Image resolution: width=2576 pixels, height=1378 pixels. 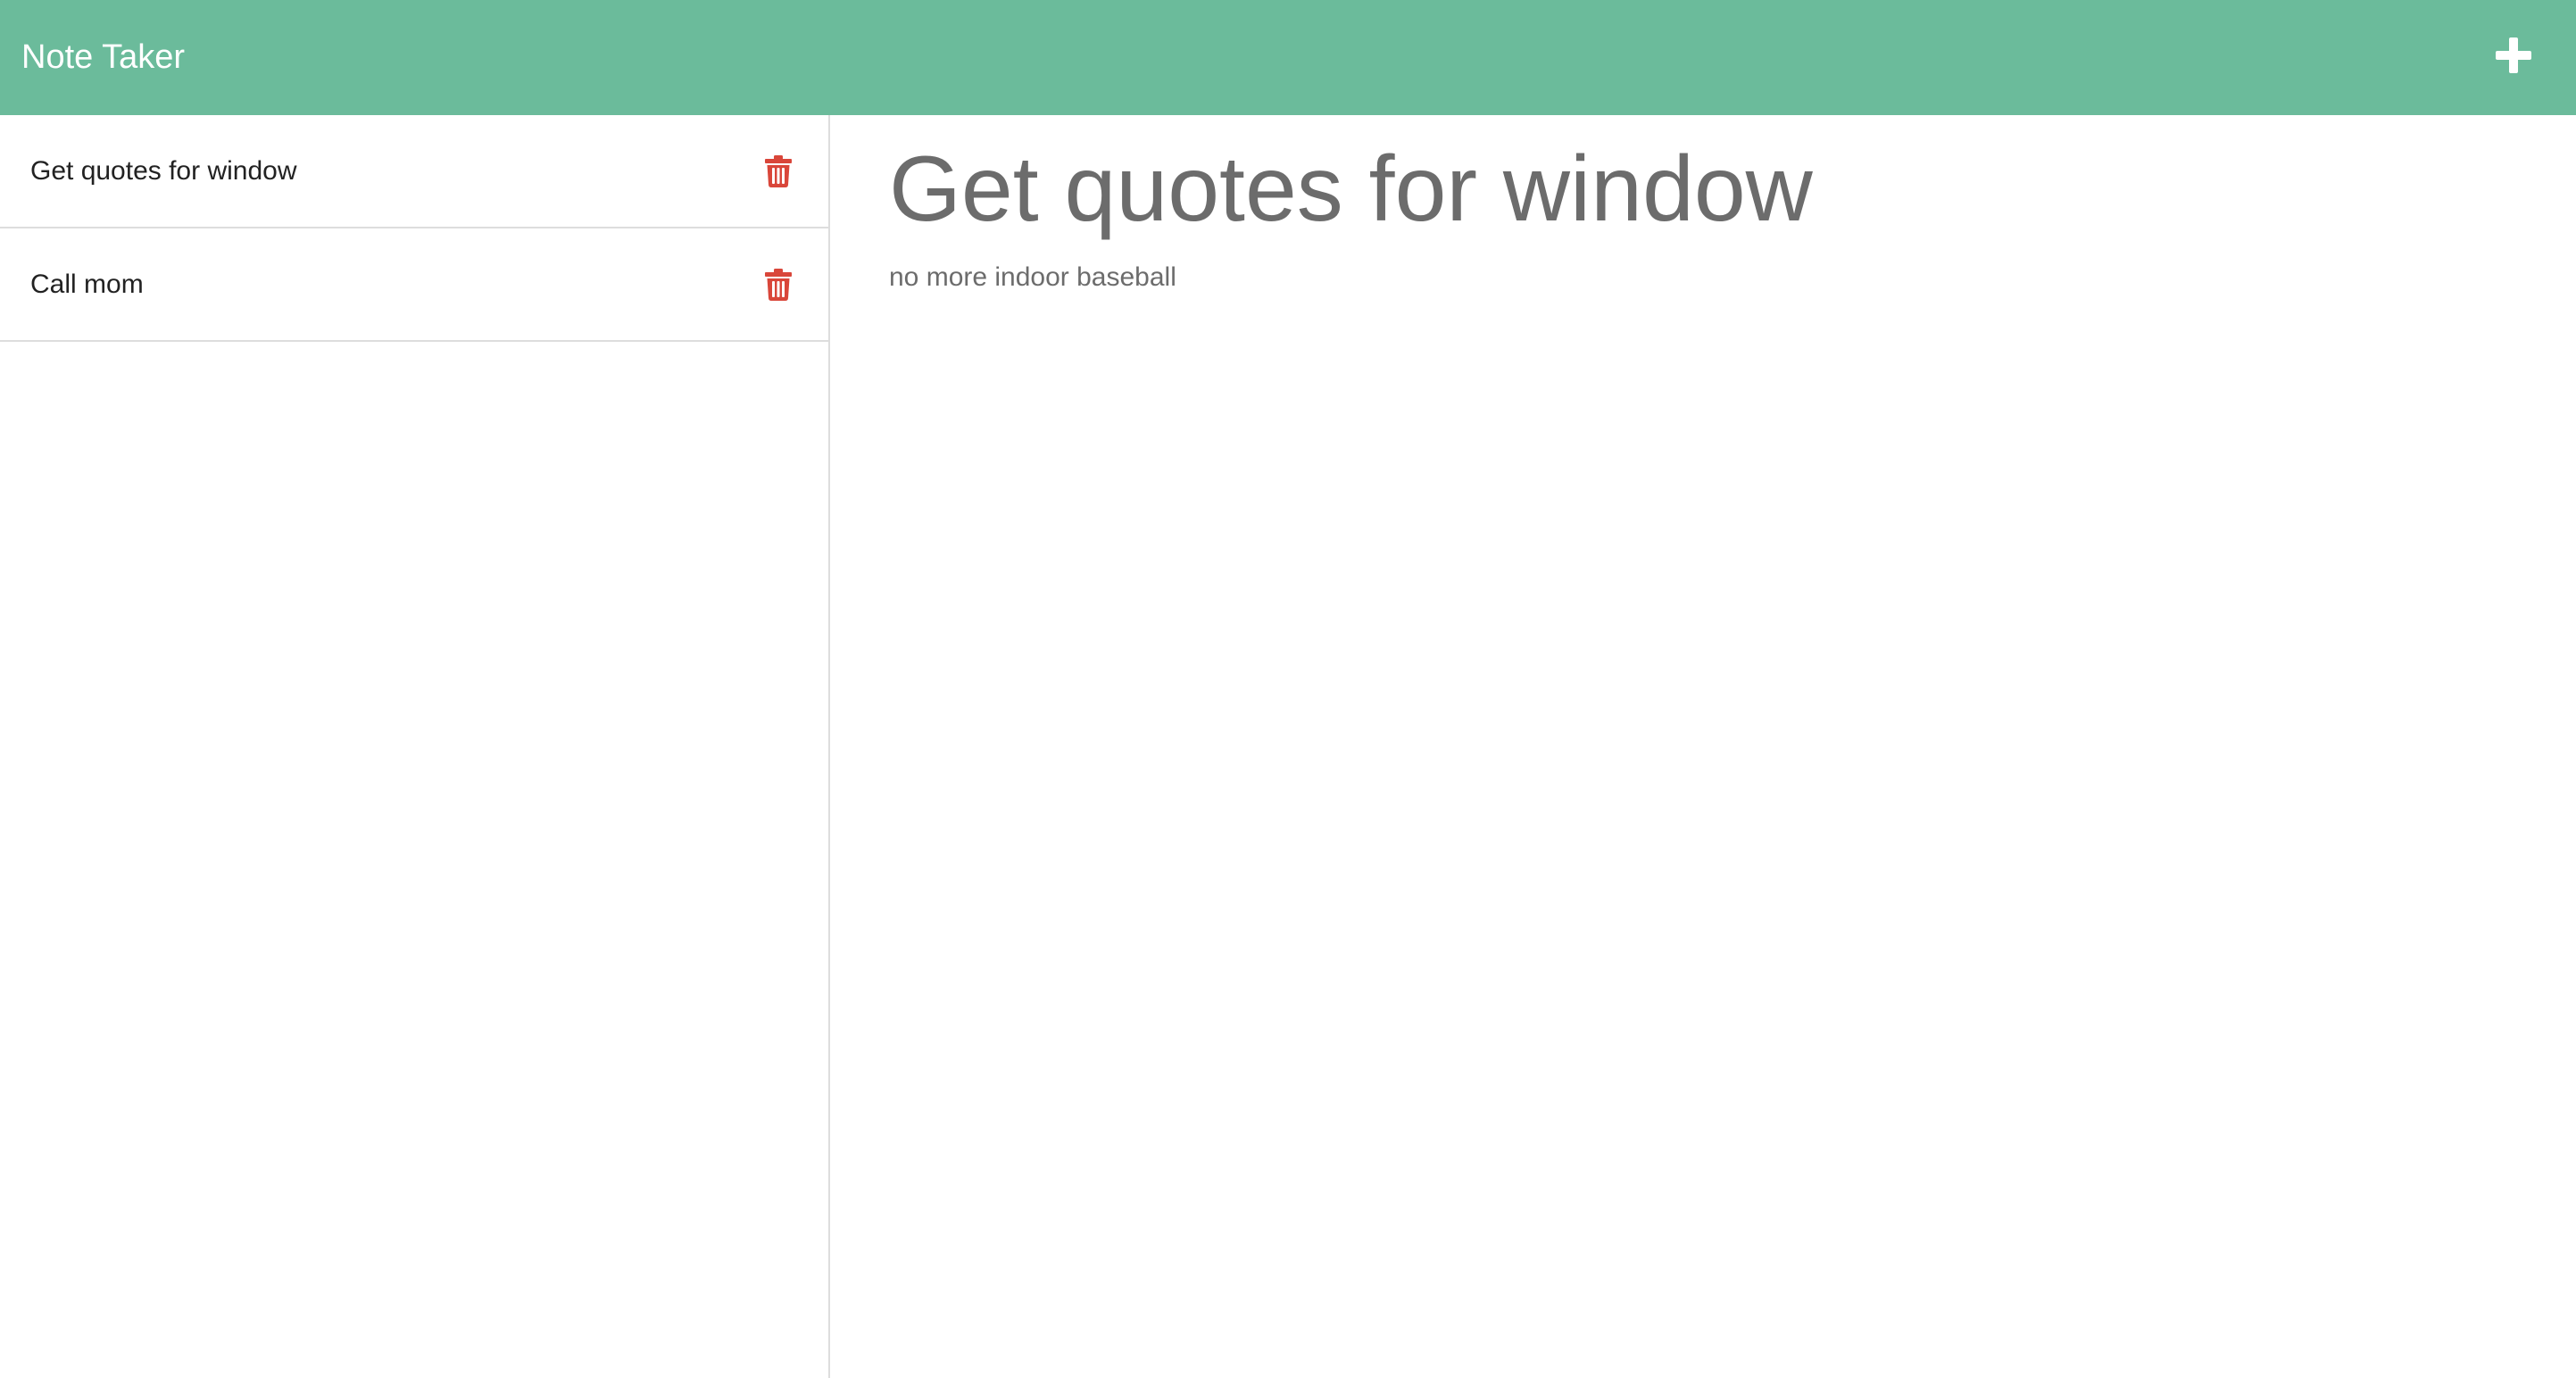 I want to click on note-list: Get quotes for window Call mom, so click(x=414, y=228).